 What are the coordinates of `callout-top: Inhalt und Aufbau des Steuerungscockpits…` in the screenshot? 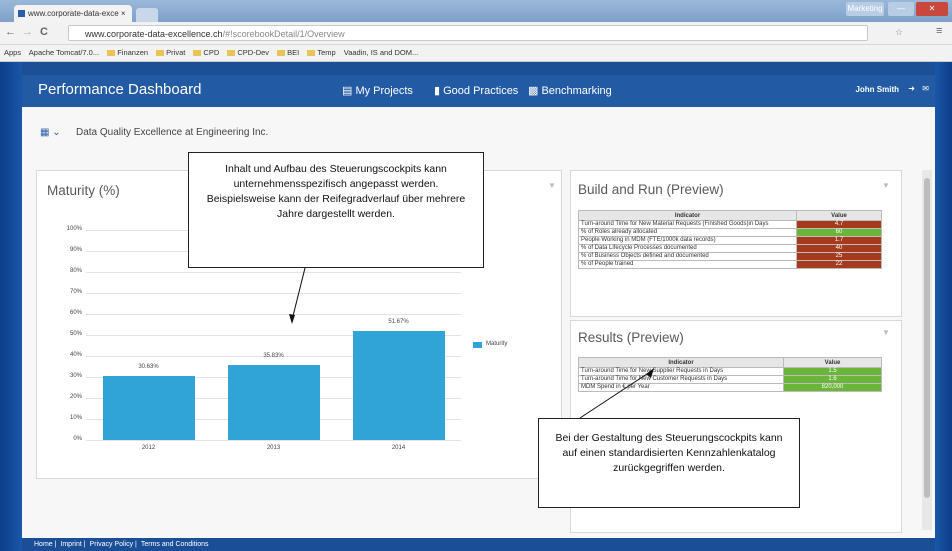 It's located at (336, 210).